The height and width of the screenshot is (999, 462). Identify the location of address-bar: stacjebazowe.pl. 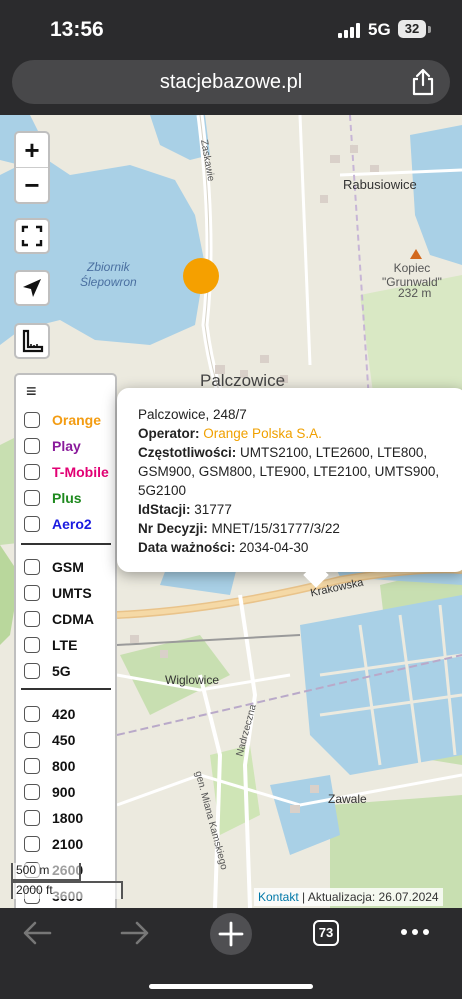
(231, 82).